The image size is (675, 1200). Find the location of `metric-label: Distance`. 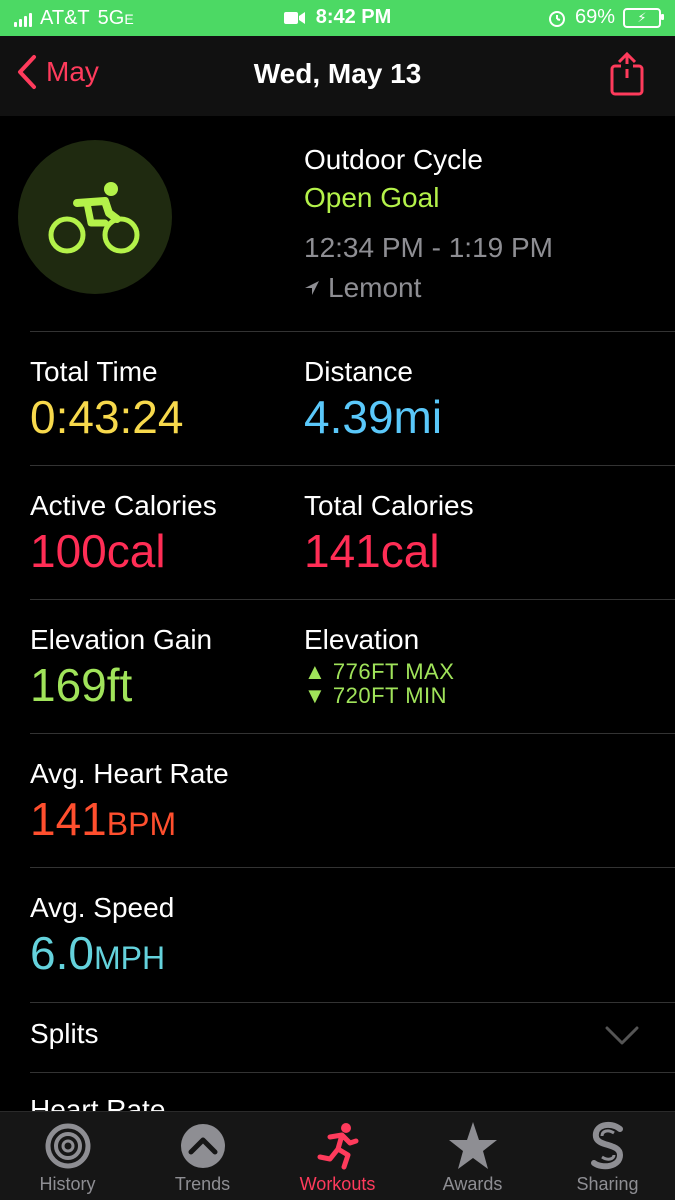

metric-label: Distance is located at coordinates (358, 371).